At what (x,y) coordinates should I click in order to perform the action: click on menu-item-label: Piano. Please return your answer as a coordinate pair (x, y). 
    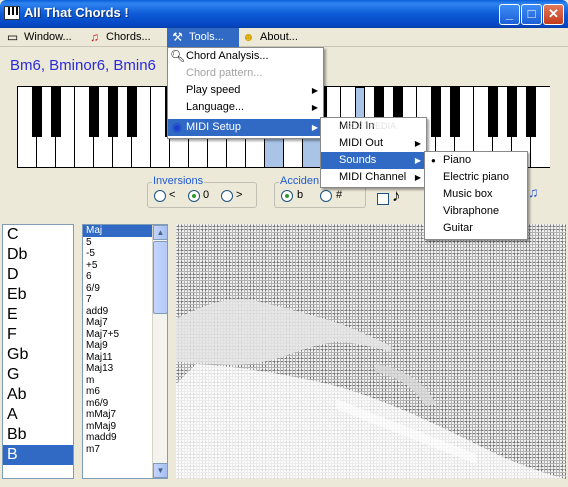
    Looking at the image, I should click on (457, 160).